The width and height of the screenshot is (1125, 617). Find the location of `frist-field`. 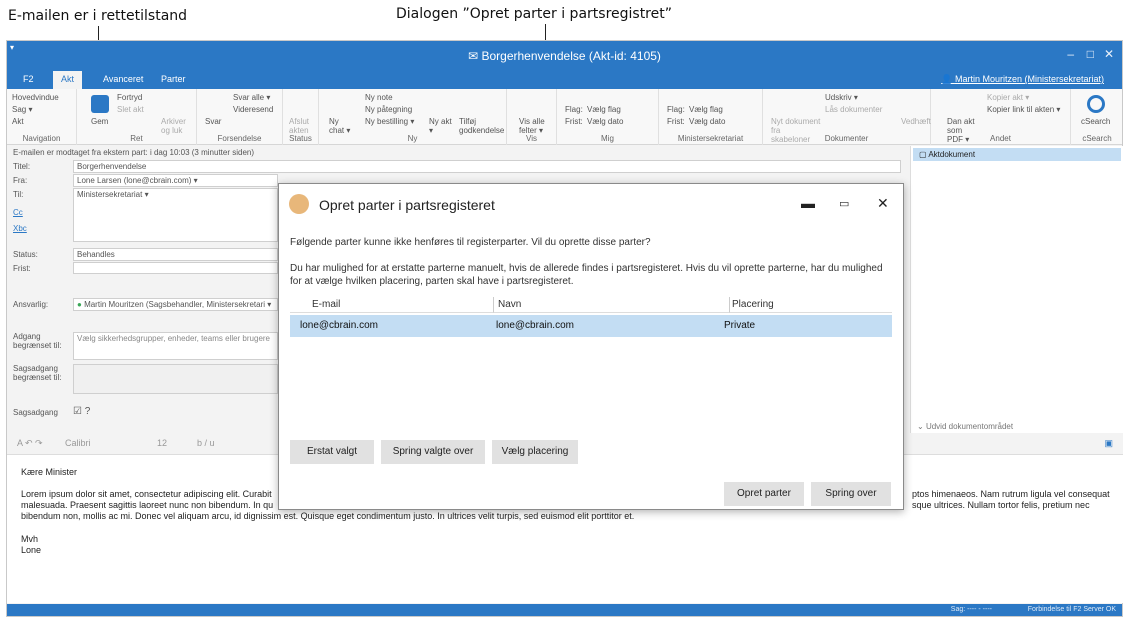

frist-field is located at coordinates (175, 268).